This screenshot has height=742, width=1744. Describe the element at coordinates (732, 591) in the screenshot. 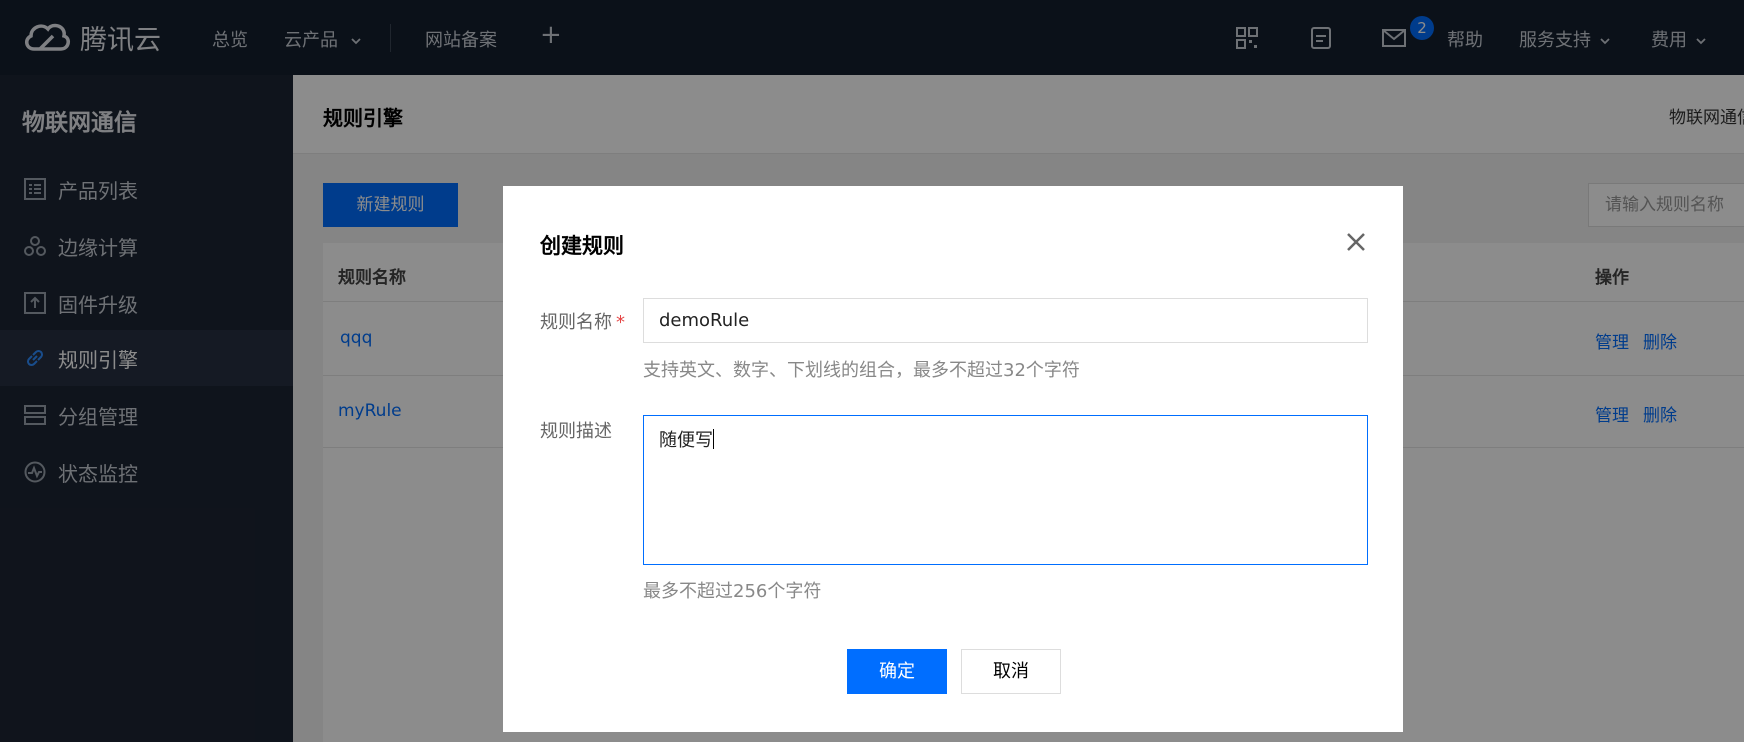

I see `rule-description-hint: 最多不超过256个字符` at that location.